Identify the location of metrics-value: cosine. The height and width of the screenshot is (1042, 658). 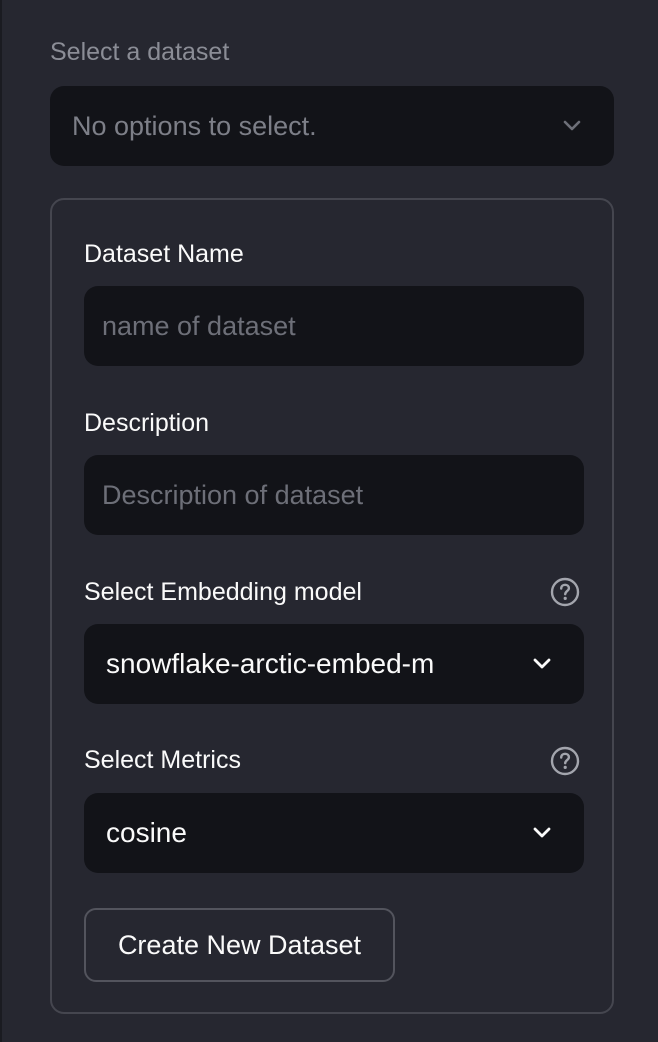
(146, 832).